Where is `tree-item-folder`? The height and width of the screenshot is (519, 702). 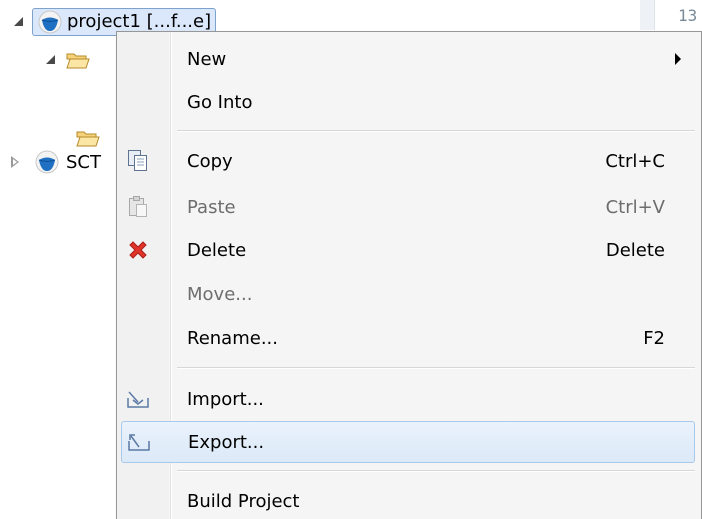
tree-item-folder is located at coordinates (67, 60).